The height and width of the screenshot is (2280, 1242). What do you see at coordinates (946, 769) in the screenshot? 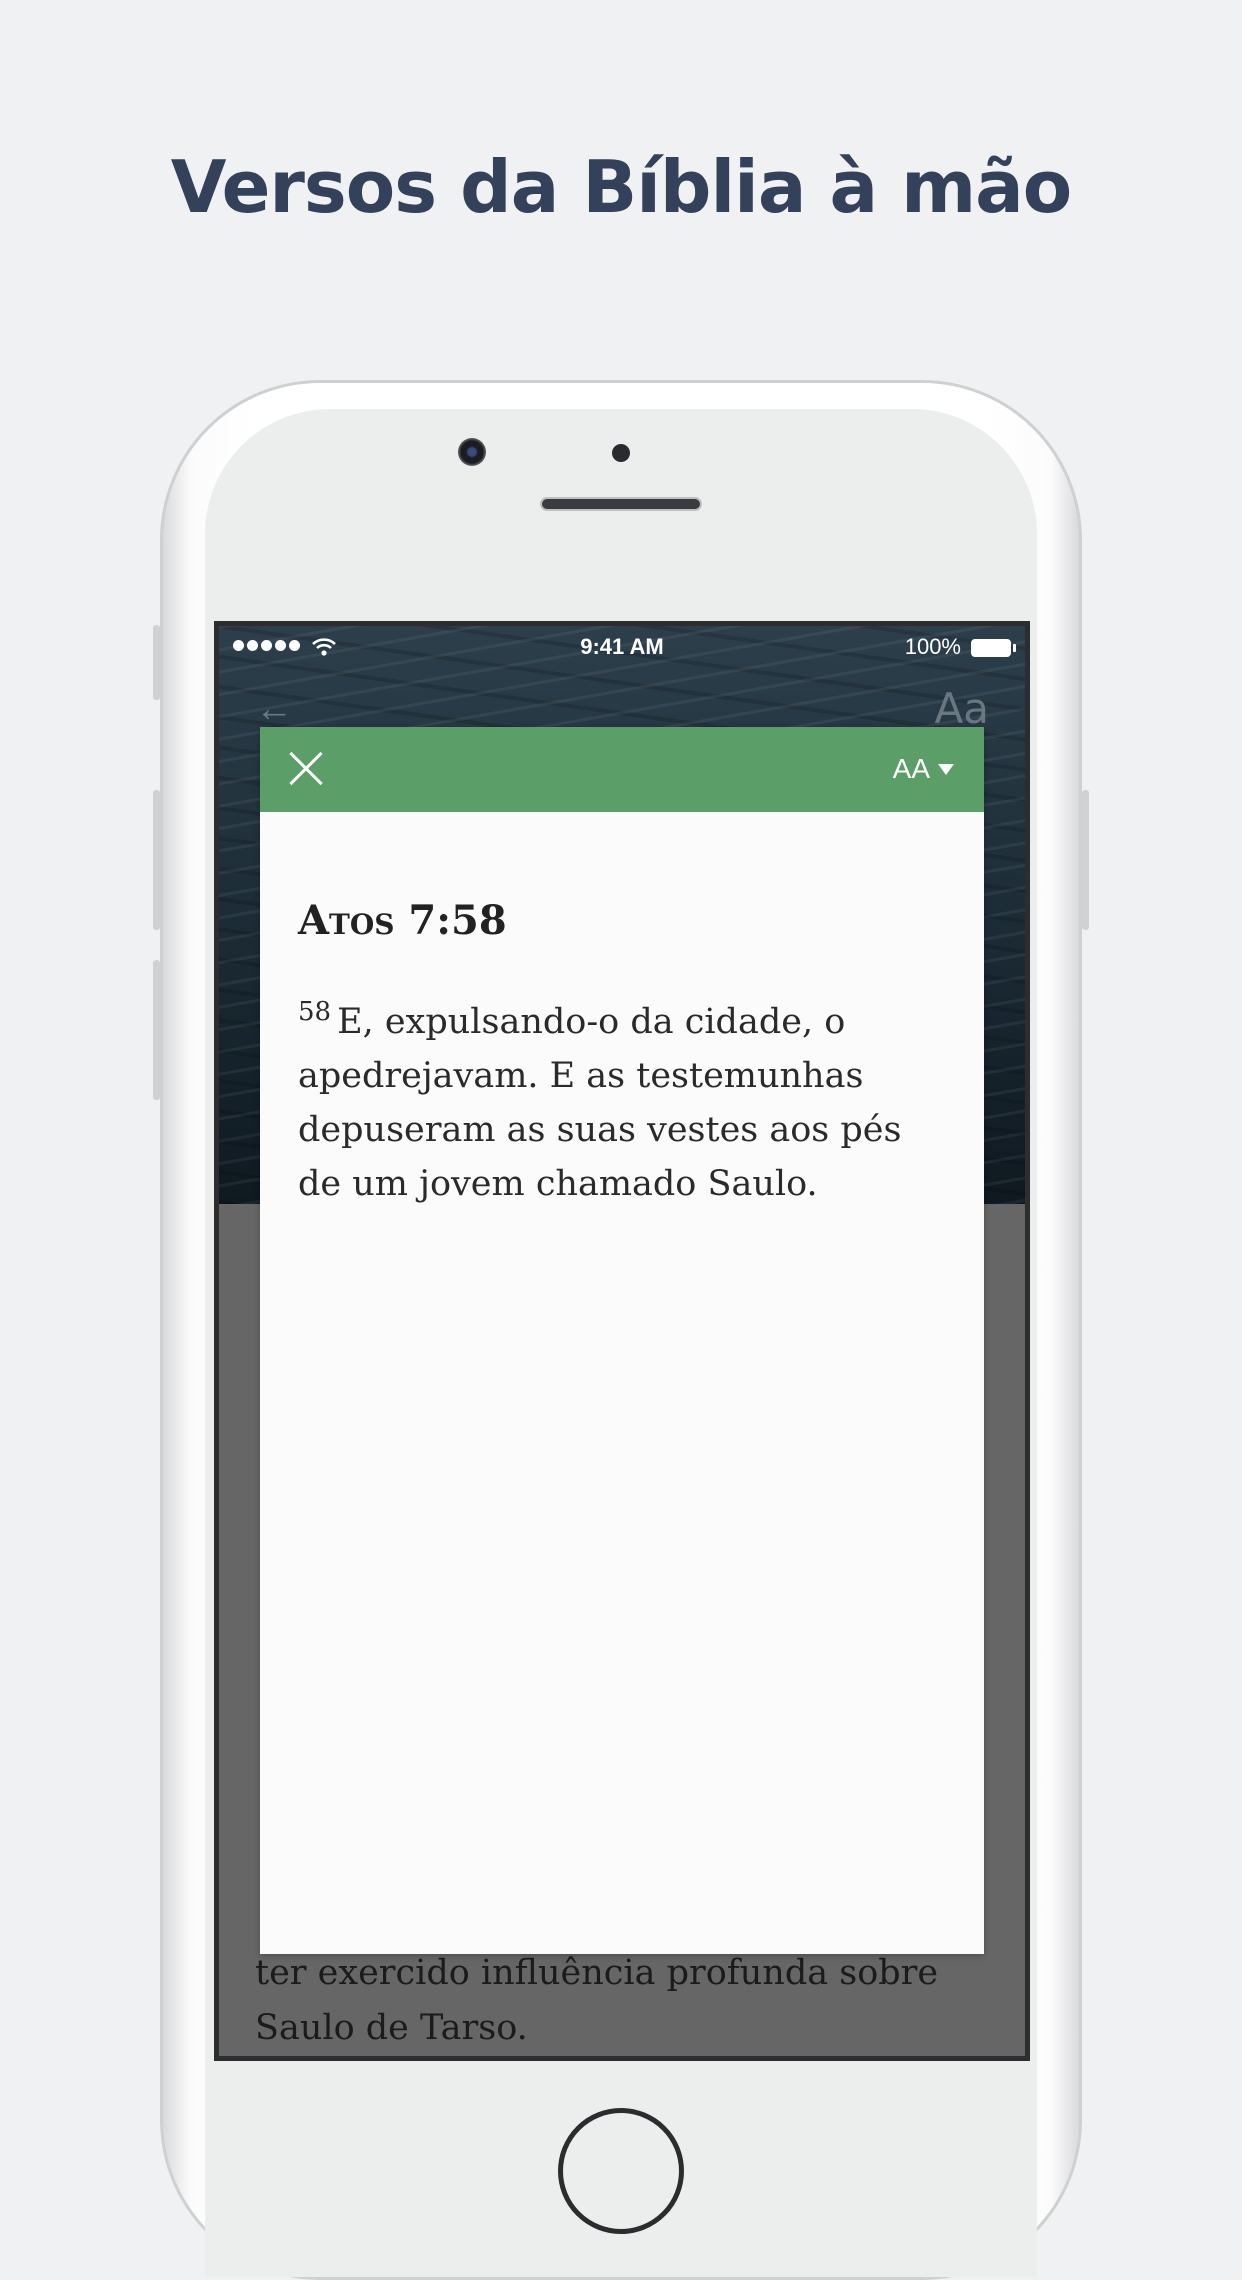
I see `chevron-down-icon` at bounding box center [946, 769].